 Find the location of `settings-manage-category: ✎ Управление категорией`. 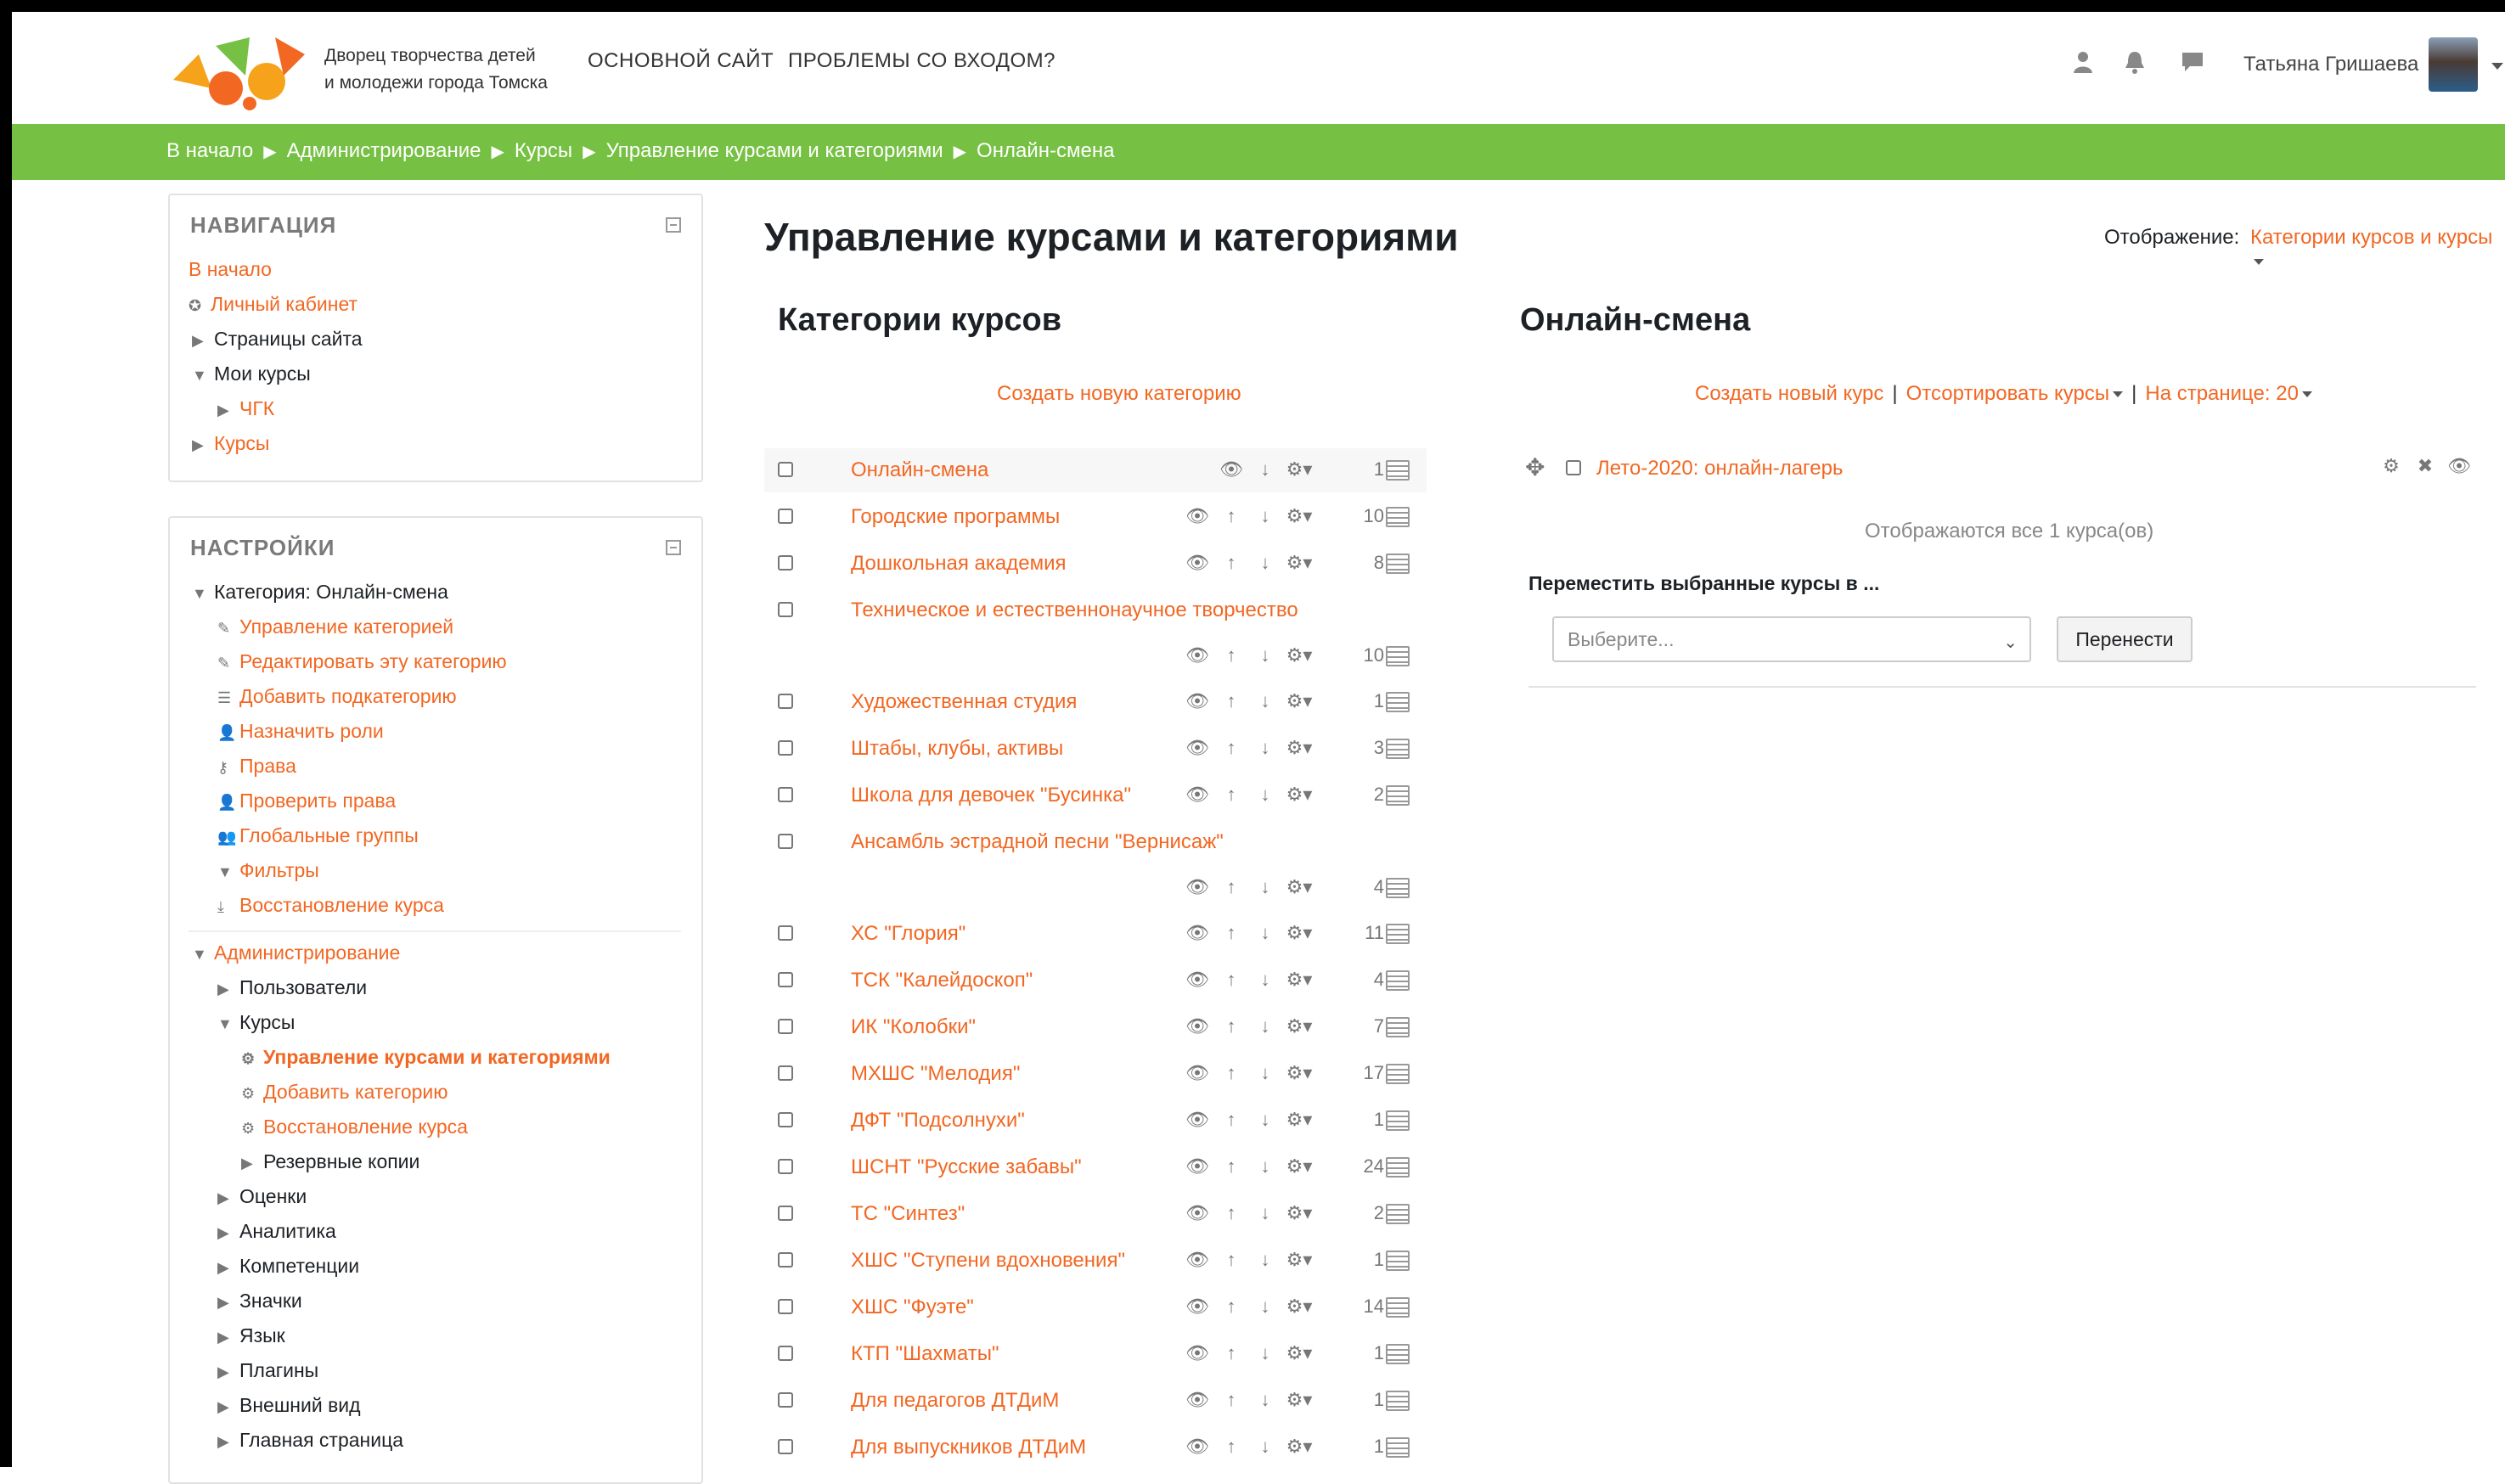

settings-manage-category: ✎ Управление категорией is located at coordinates (335, 627).